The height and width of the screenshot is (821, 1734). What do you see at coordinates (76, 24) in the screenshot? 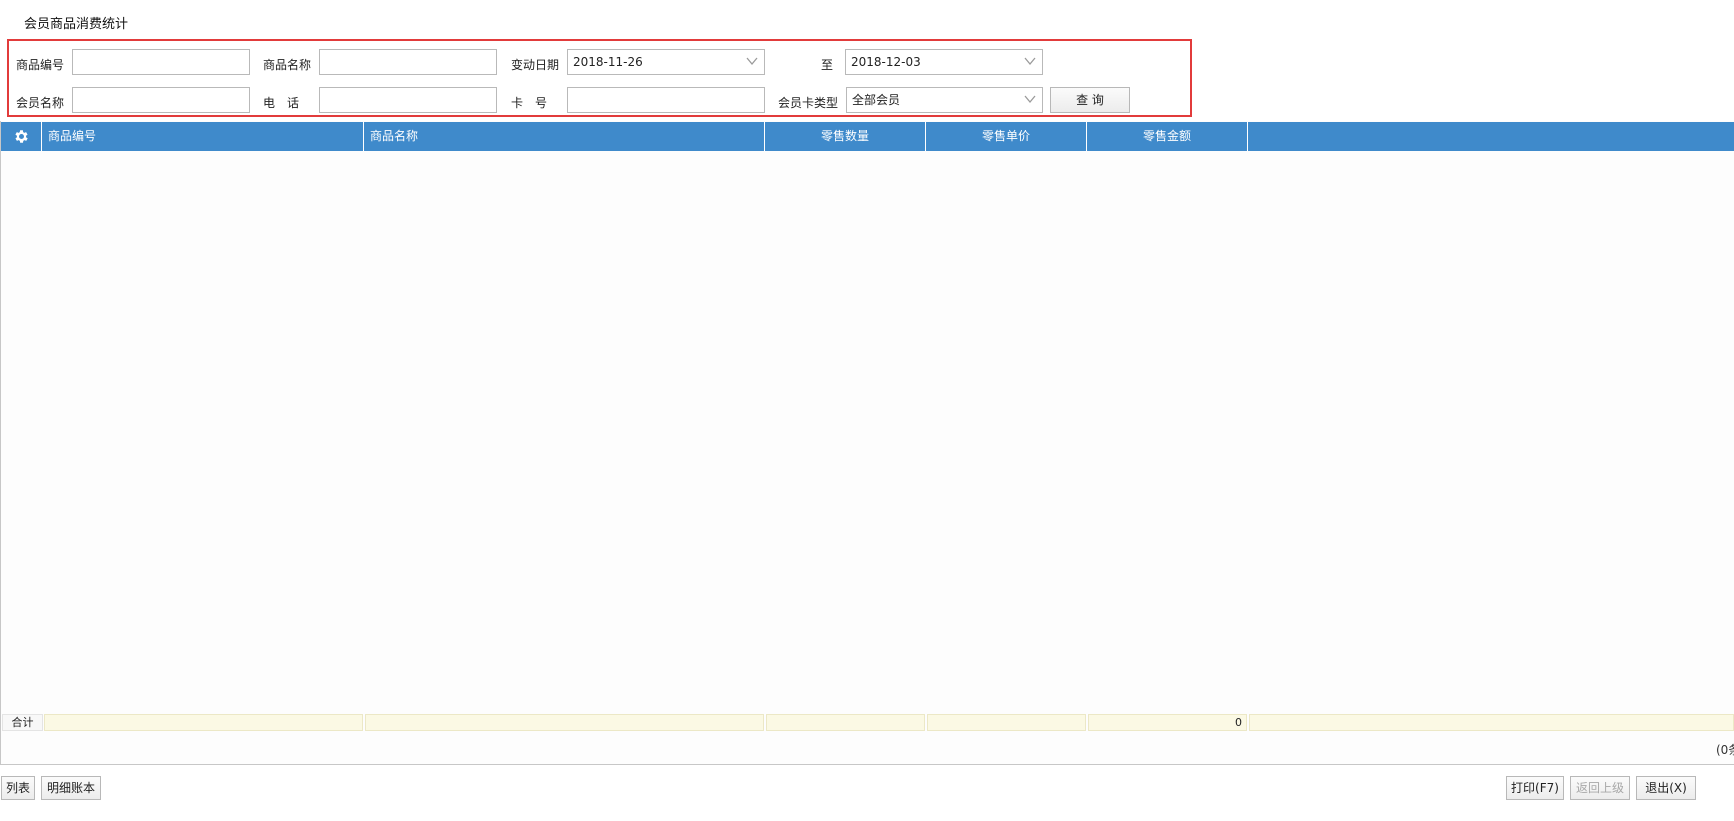
I see `page-title: 会员商品消费统计` at bounding box center [76, 24].